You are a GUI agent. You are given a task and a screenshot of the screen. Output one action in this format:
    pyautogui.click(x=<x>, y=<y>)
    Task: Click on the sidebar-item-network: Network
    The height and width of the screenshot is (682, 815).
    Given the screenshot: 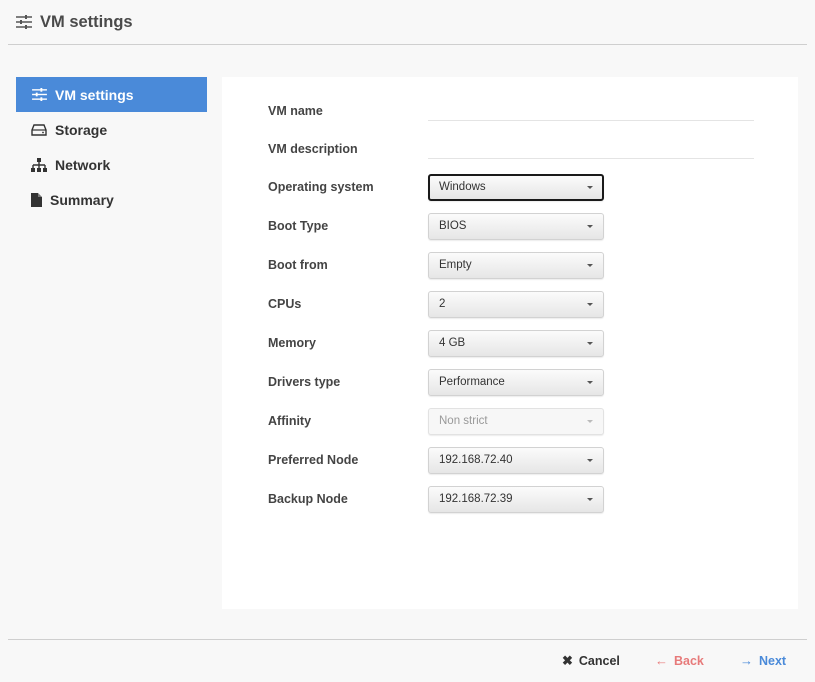 What is the action you would take?
    pyautogui.click(x=111, y=164)
    